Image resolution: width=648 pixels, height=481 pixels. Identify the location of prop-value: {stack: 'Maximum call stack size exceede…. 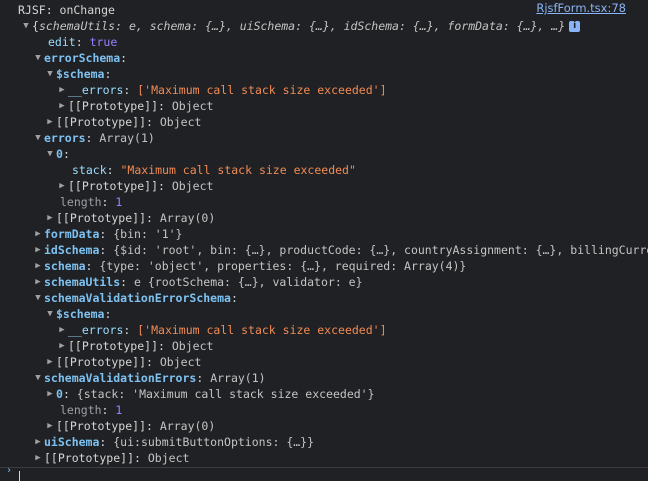
(225, 394).